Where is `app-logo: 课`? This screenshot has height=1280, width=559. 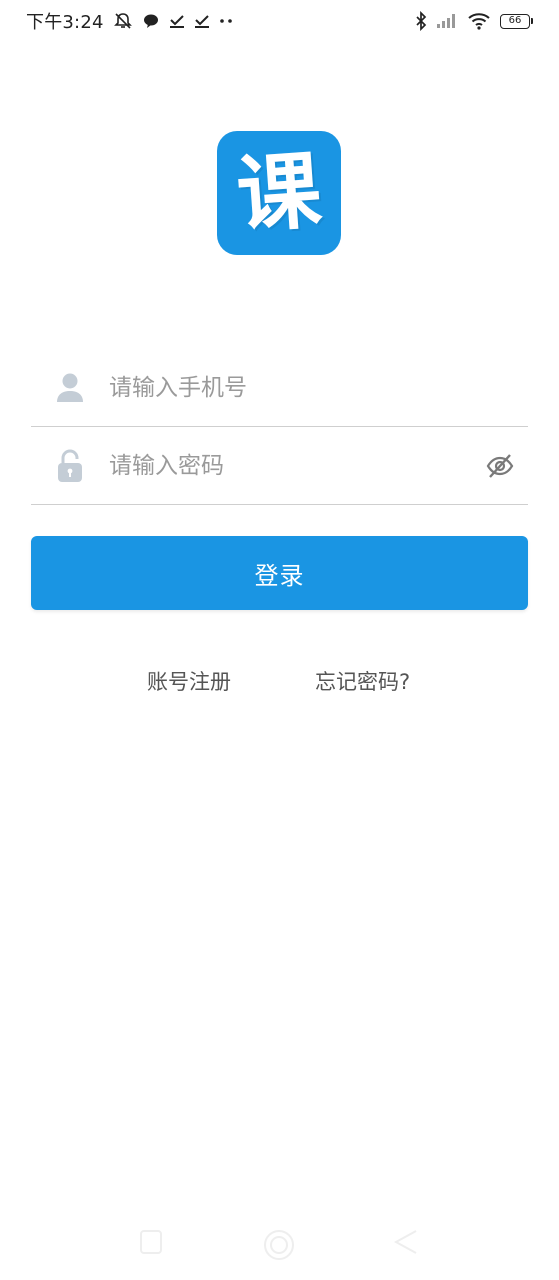 app-logo: 课 is located at coordinates (279, 193).